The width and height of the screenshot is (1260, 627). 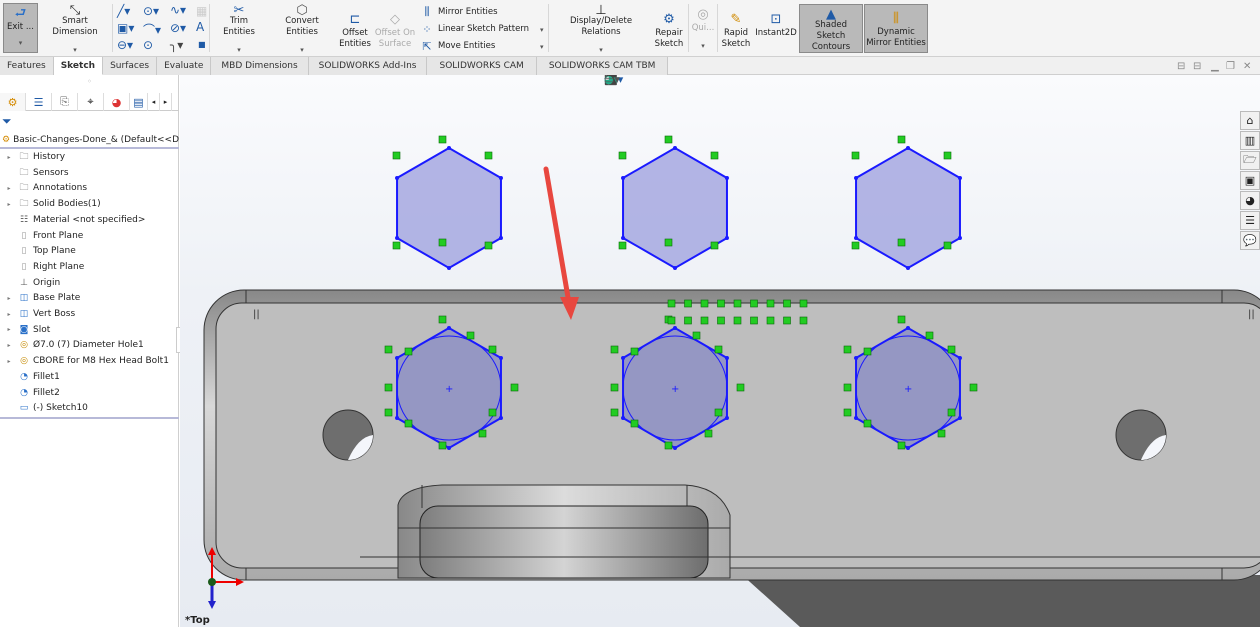 I want to click on tree-item: ▸ ◫ Base Plate, so click(x=89, y=298).